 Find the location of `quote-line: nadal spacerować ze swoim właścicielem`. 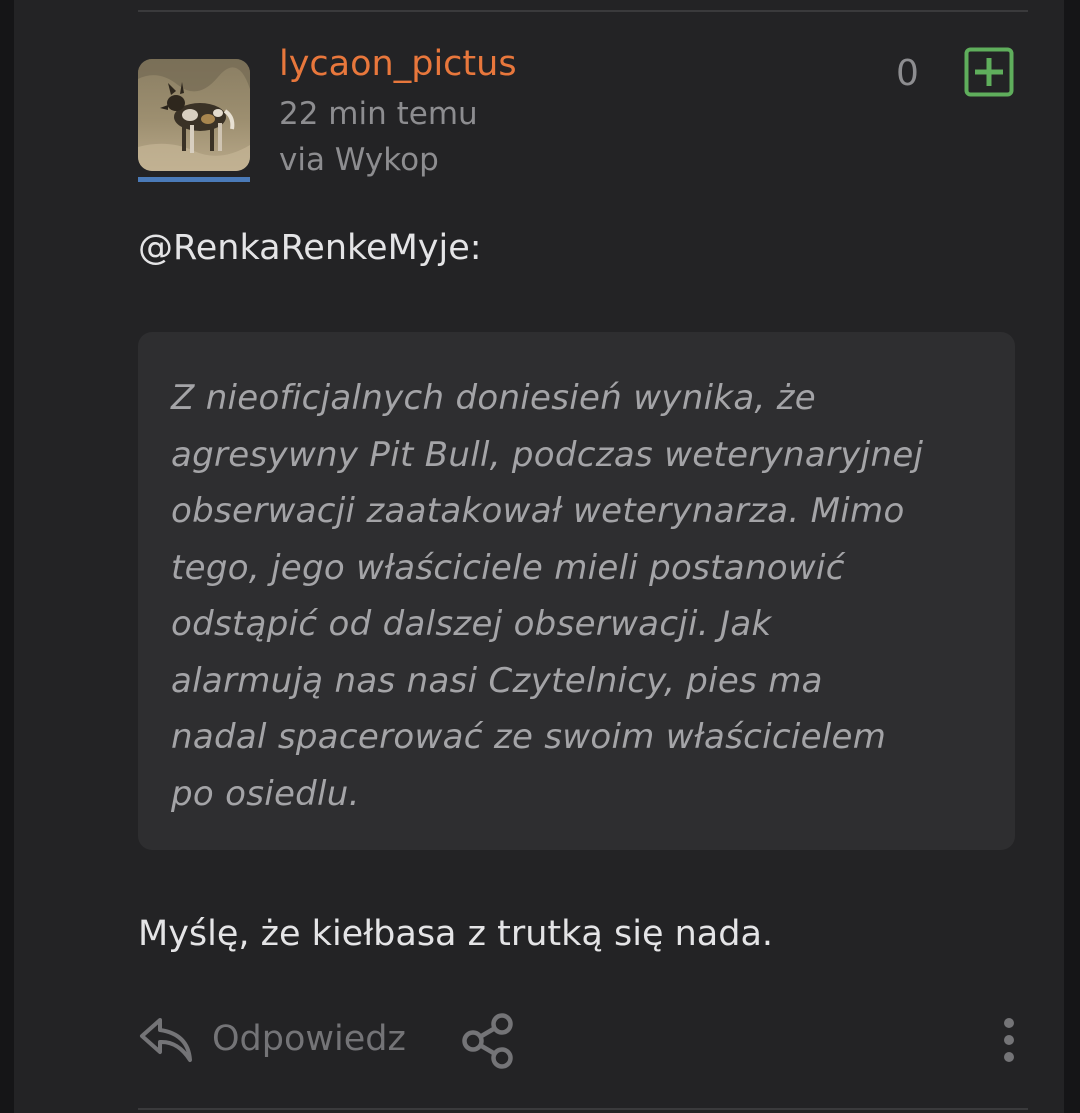

quote-line: nadal spacerować ze swoim właścicielem is located at coordinates (529, 737).